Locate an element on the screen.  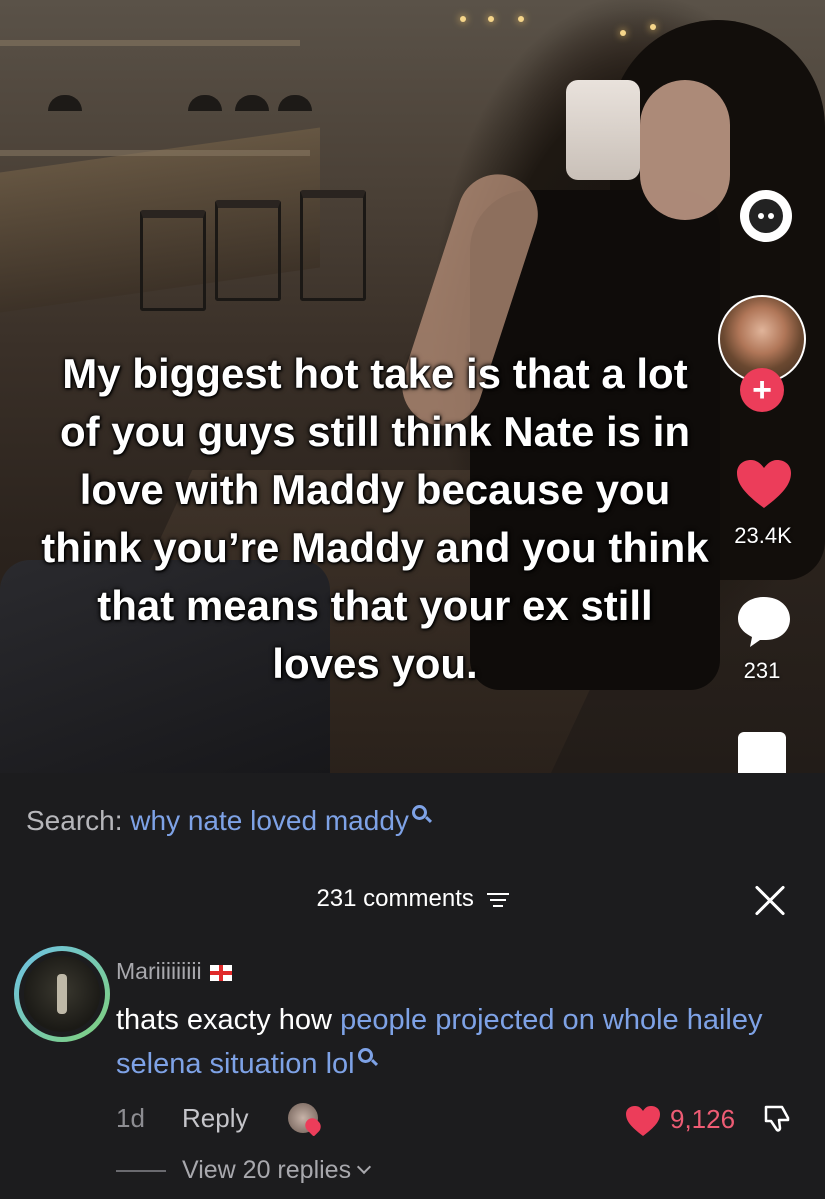
reply-button: Reply is located at coordinates (215, 1118).